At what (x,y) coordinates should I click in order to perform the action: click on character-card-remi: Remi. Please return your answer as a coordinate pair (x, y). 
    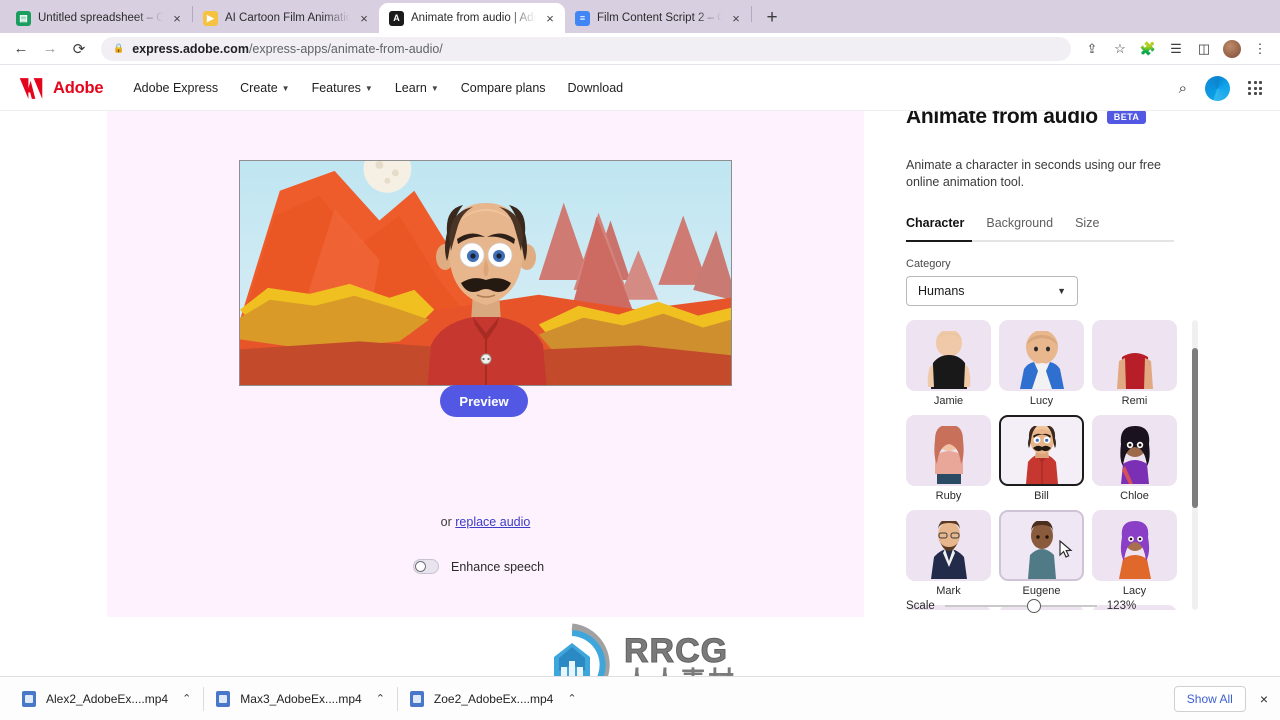
    Looking at the image, I should click on (1134, 363).